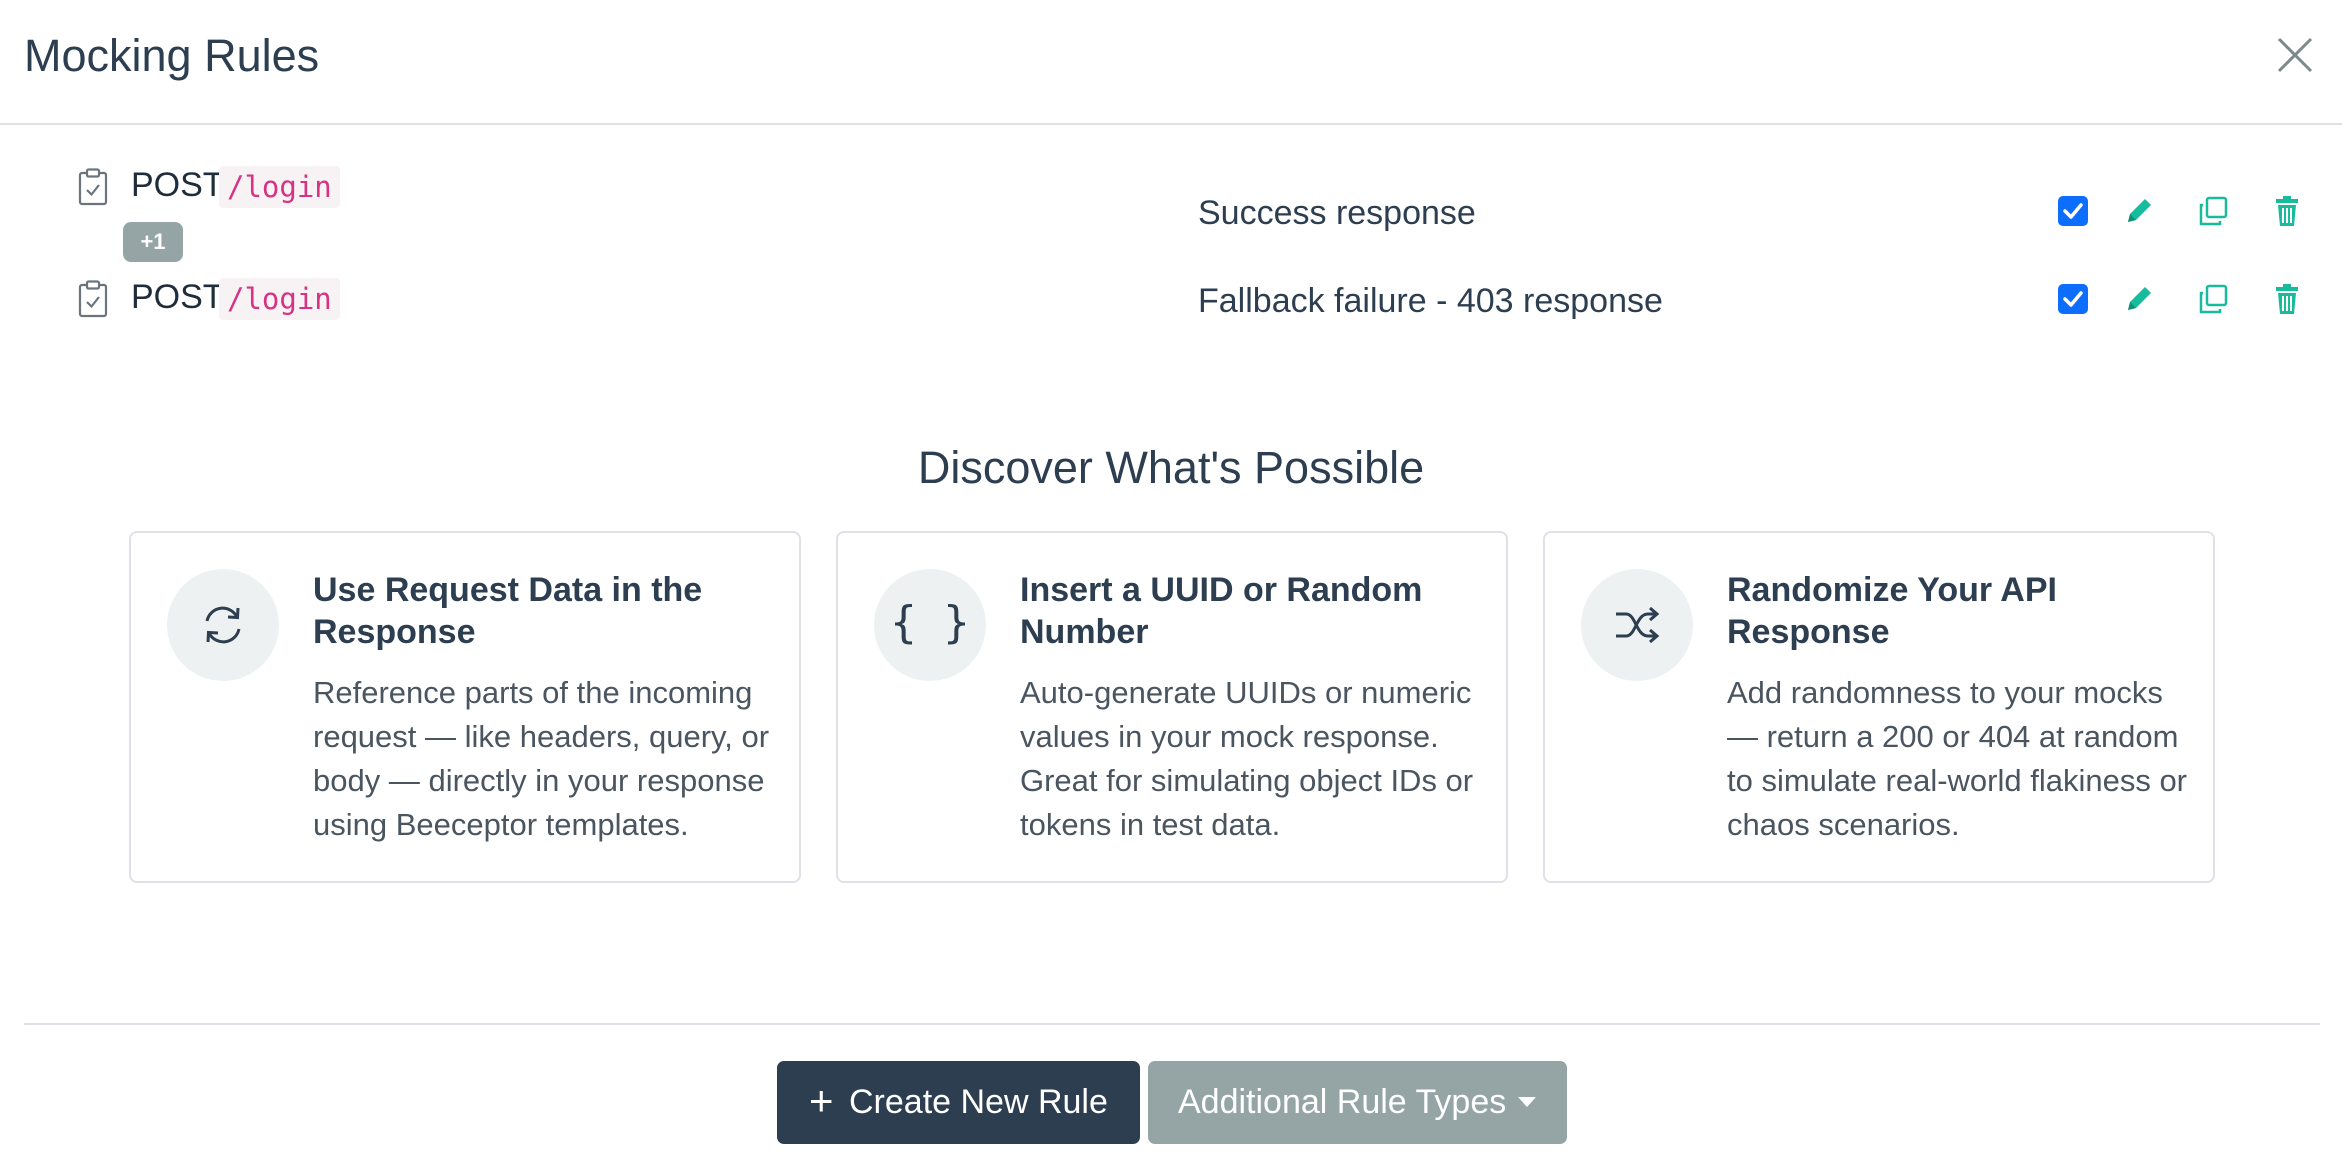 The image size is (2342, 1168). What do you see at coordinates (508, 611) in the screenshot?
I see `card-title: Use Request Data in the Response` at bounding box center [508, 611].